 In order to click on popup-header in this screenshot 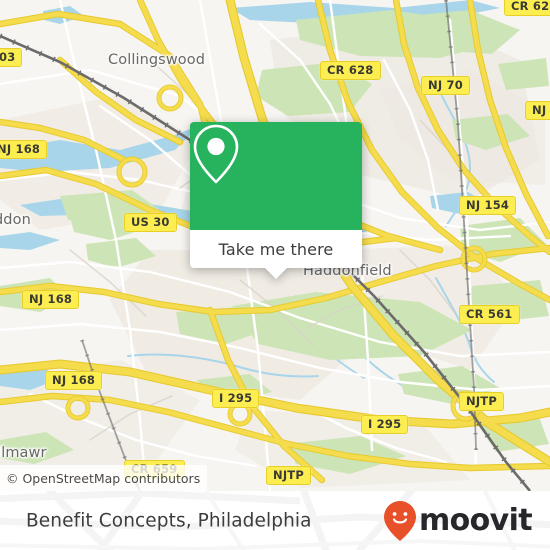, I will do `click(276, 176)`.